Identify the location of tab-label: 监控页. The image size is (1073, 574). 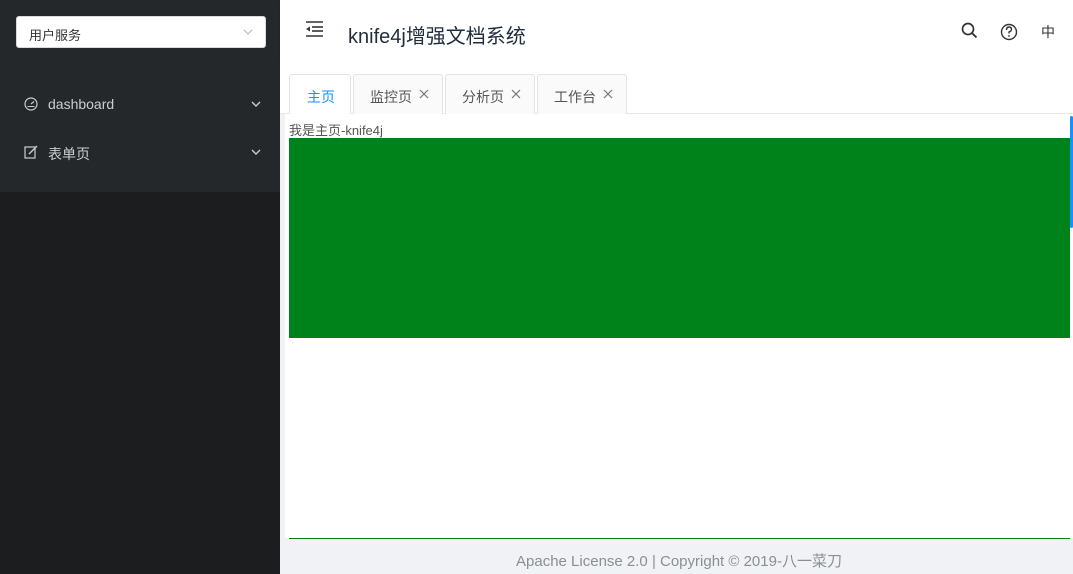
(391, 97).